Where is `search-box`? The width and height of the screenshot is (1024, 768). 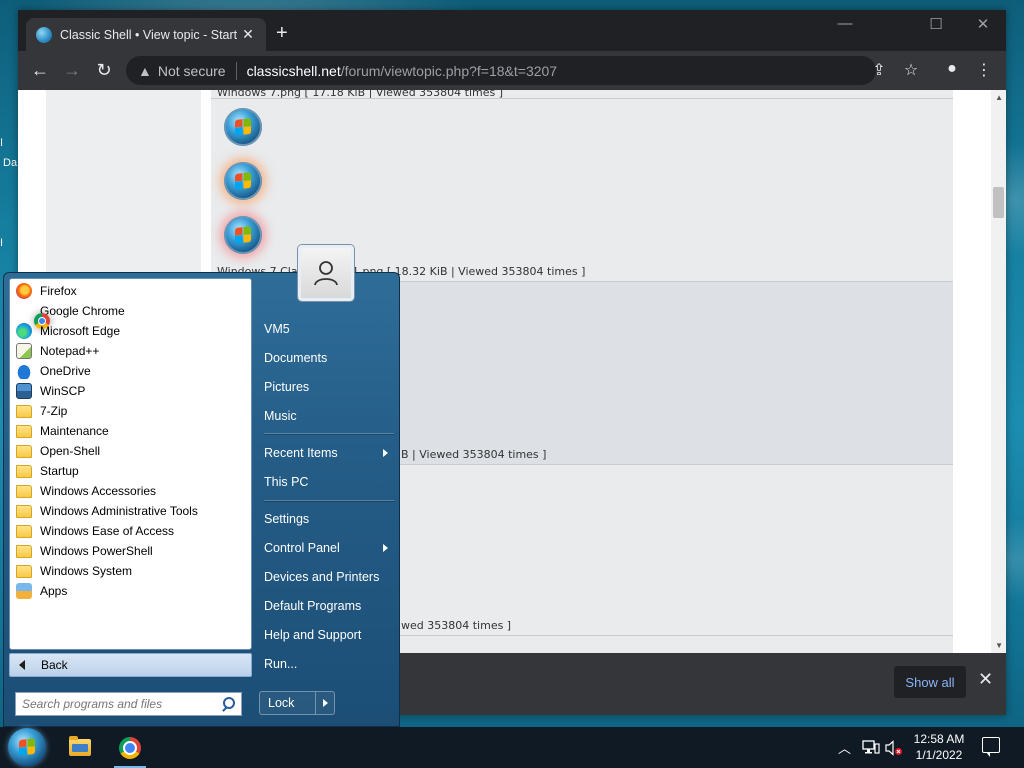
search-box is located at coordinates (128, 704).